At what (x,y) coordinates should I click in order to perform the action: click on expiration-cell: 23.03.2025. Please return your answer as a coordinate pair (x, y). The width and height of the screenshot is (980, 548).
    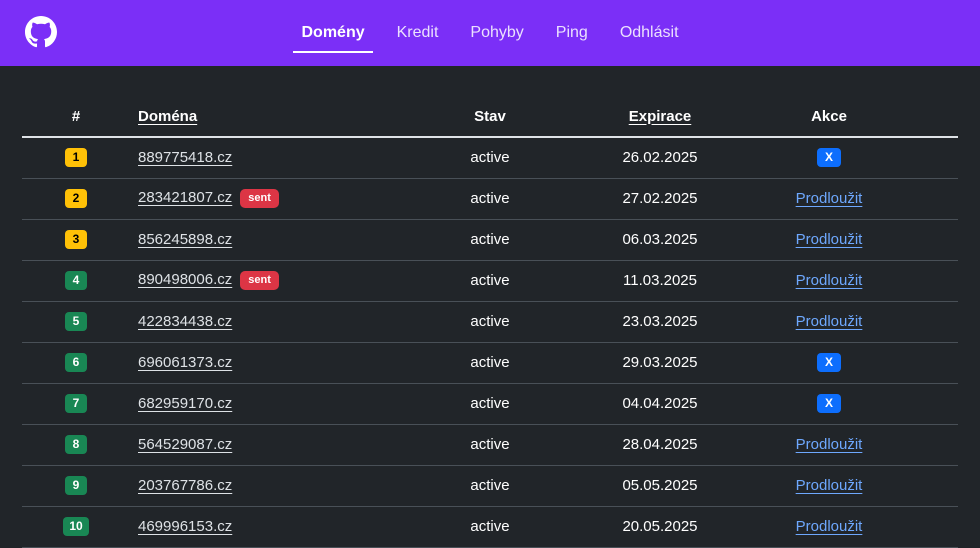
    Looking at the image, I should click on (630, 322).